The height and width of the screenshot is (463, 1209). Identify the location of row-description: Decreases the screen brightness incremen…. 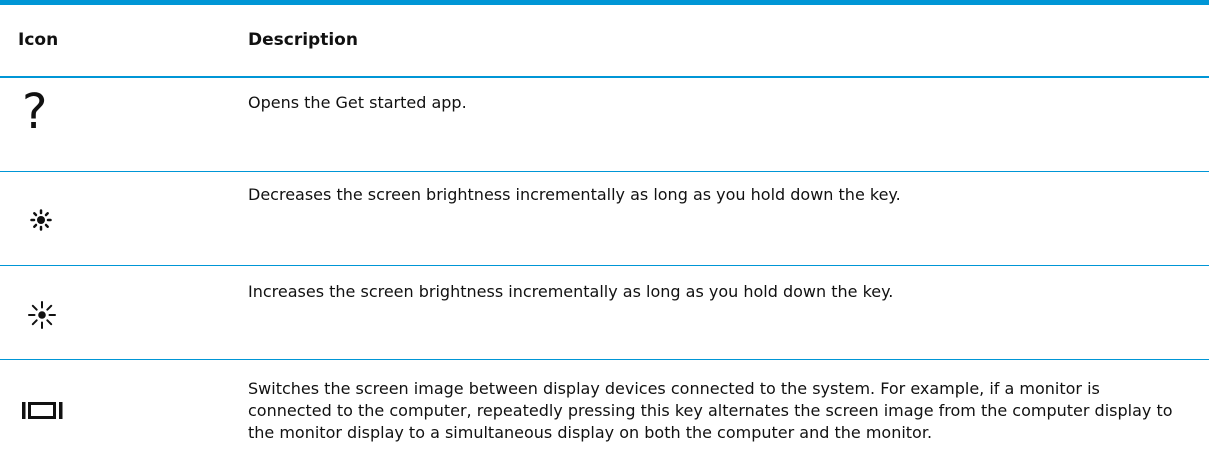
(574, 194).